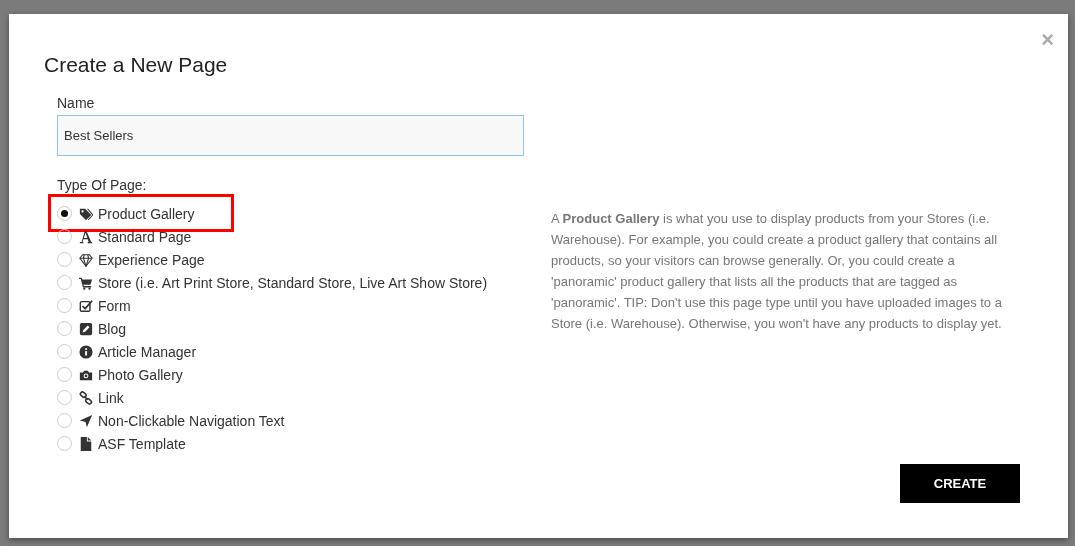  Describe the element at coordinates (140, 374) in the screenshot. I see `option-label: Photo Gallery` at that location.